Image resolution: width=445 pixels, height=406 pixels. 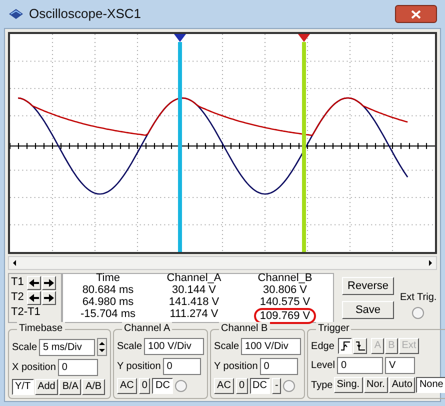 I want to click on cursor-row-label: T2-T1, so click(x=25, y=312).